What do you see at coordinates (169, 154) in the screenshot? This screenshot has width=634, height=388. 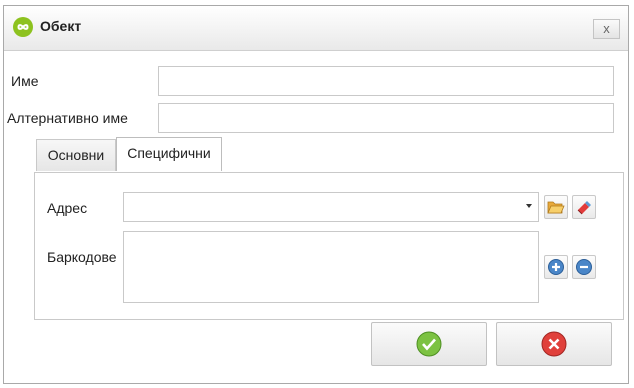 I see `tab-specific: Специфични` at bounding box center [169, 154].